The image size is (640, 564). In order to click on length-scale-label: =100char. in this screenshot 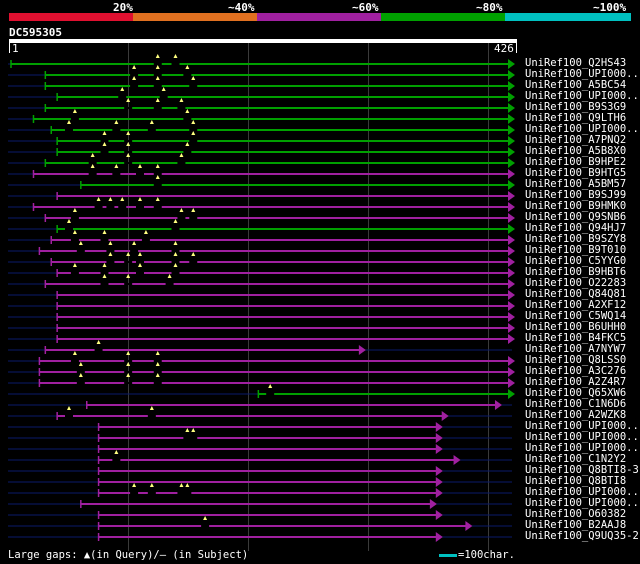, I will do `click(486, 555)`.